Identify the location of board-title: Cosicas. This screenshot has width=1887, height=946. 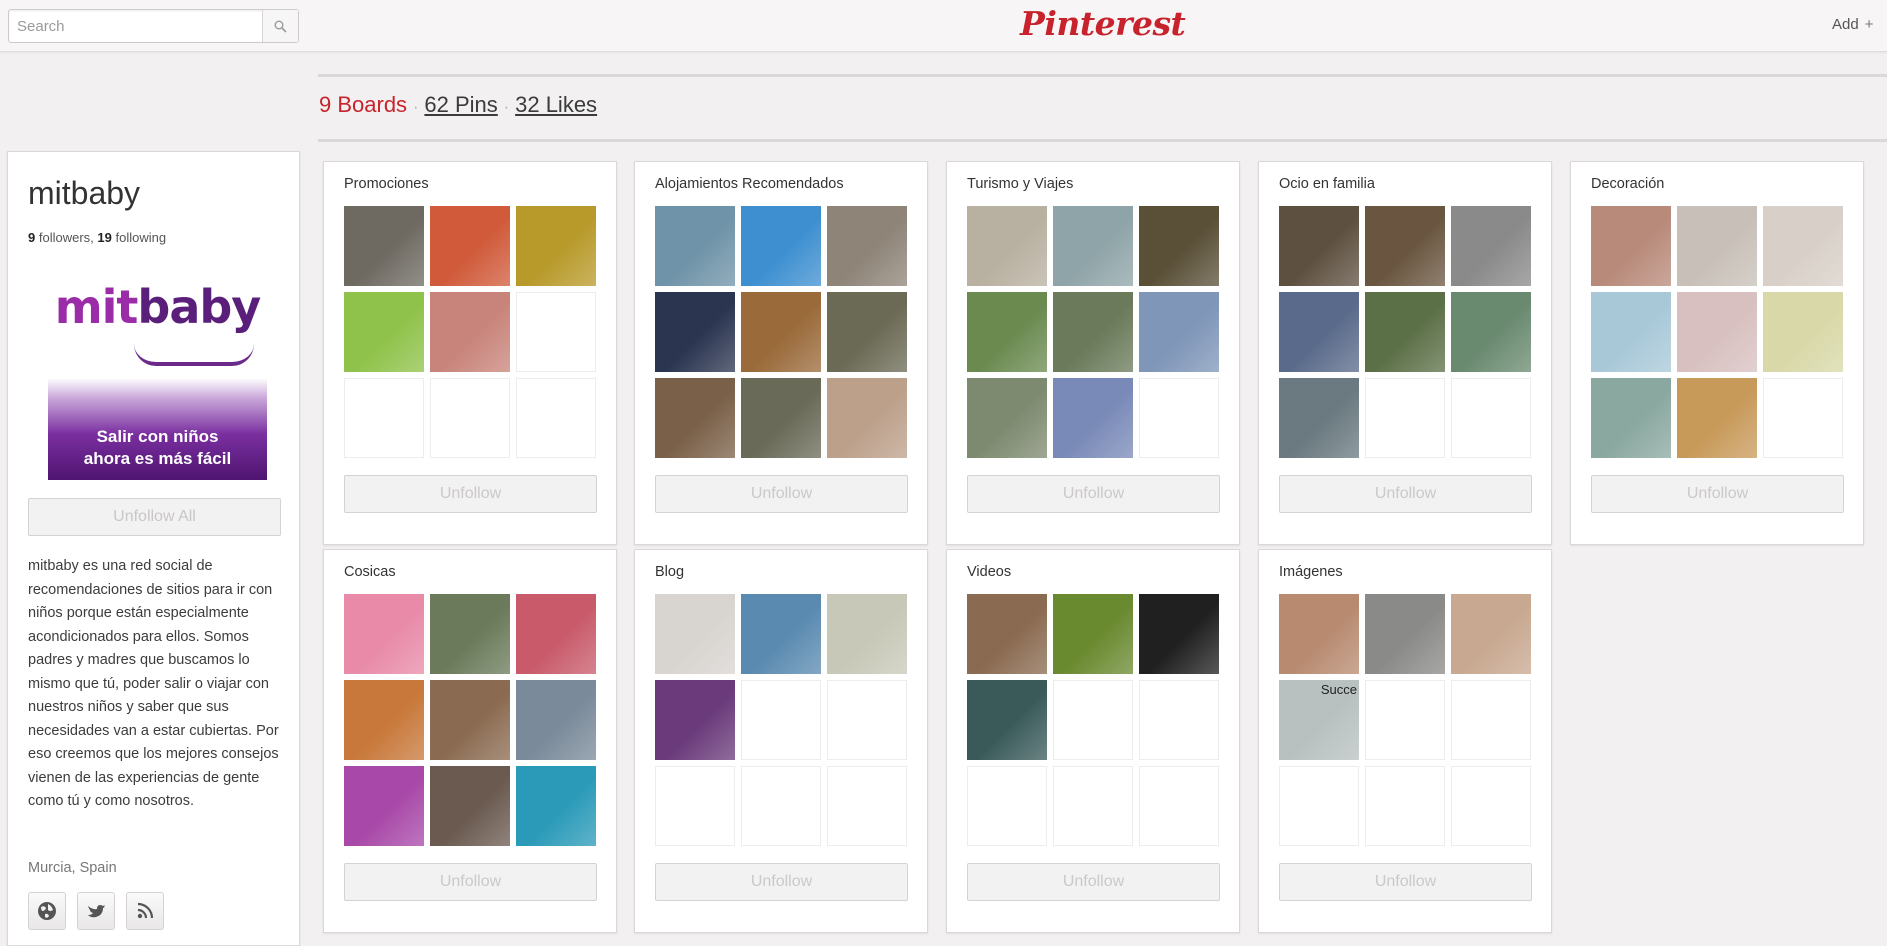
(370, 572).